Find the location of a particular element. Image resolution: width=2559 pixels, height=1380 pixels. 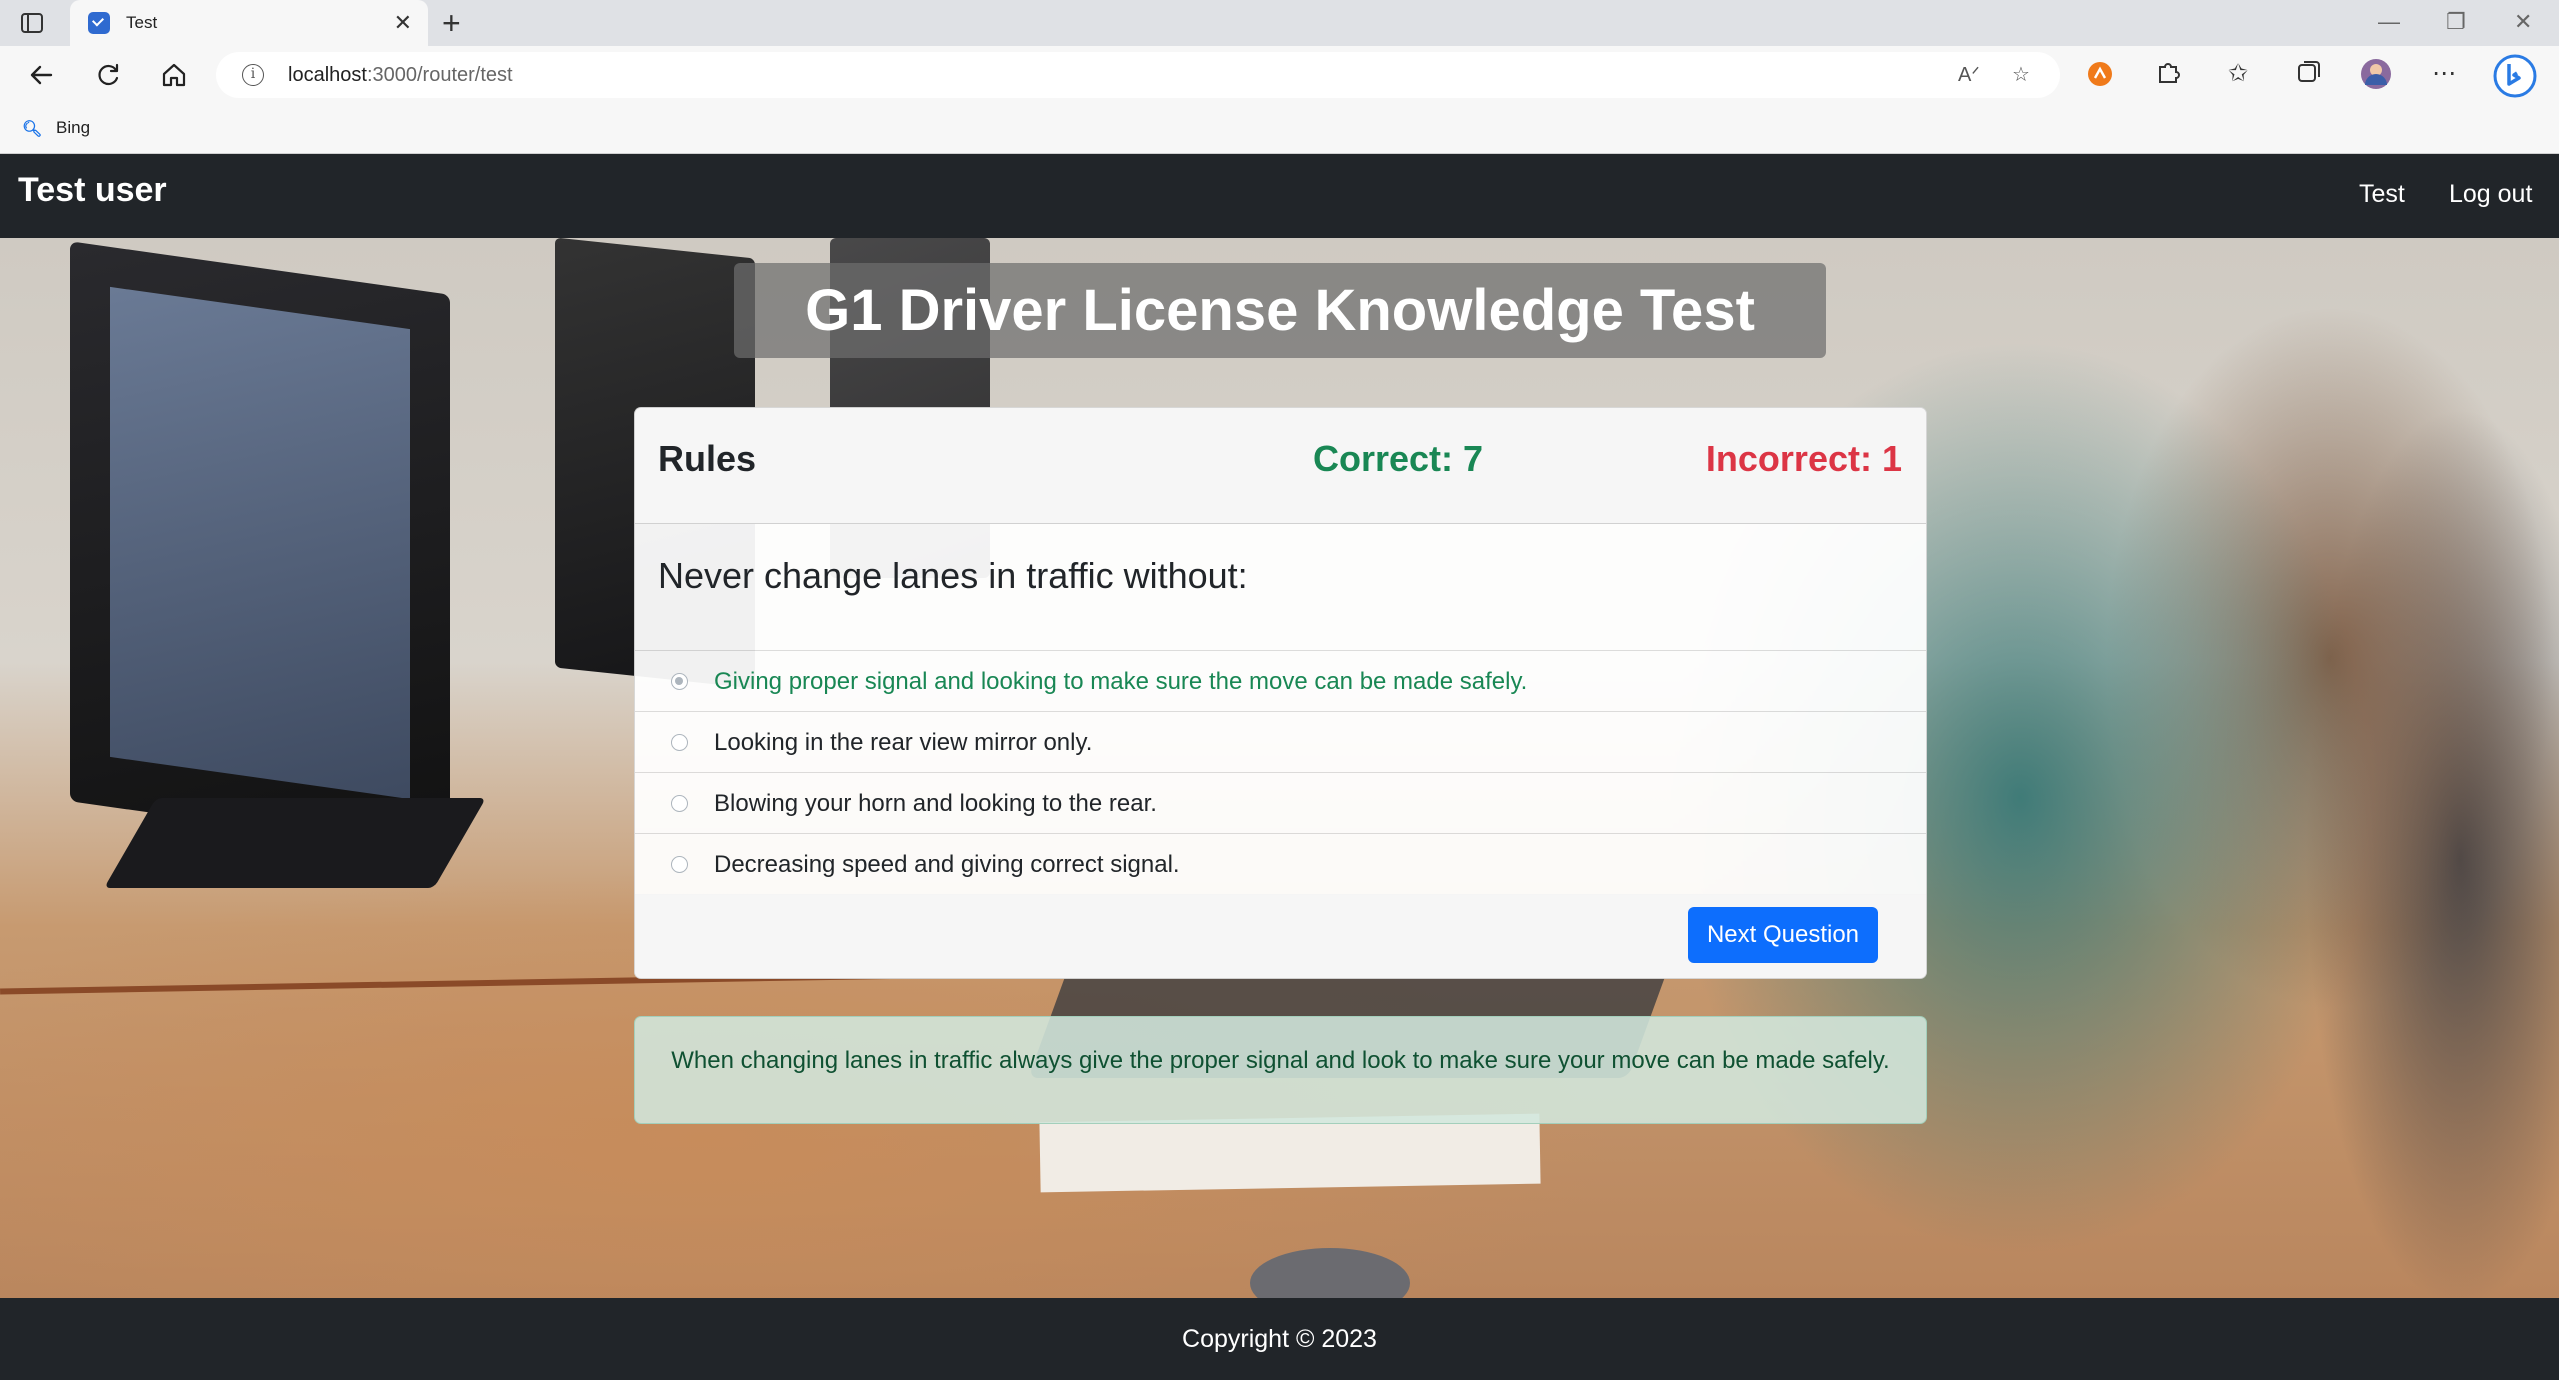

url-host: localhost is located at coordinates (327, 75).